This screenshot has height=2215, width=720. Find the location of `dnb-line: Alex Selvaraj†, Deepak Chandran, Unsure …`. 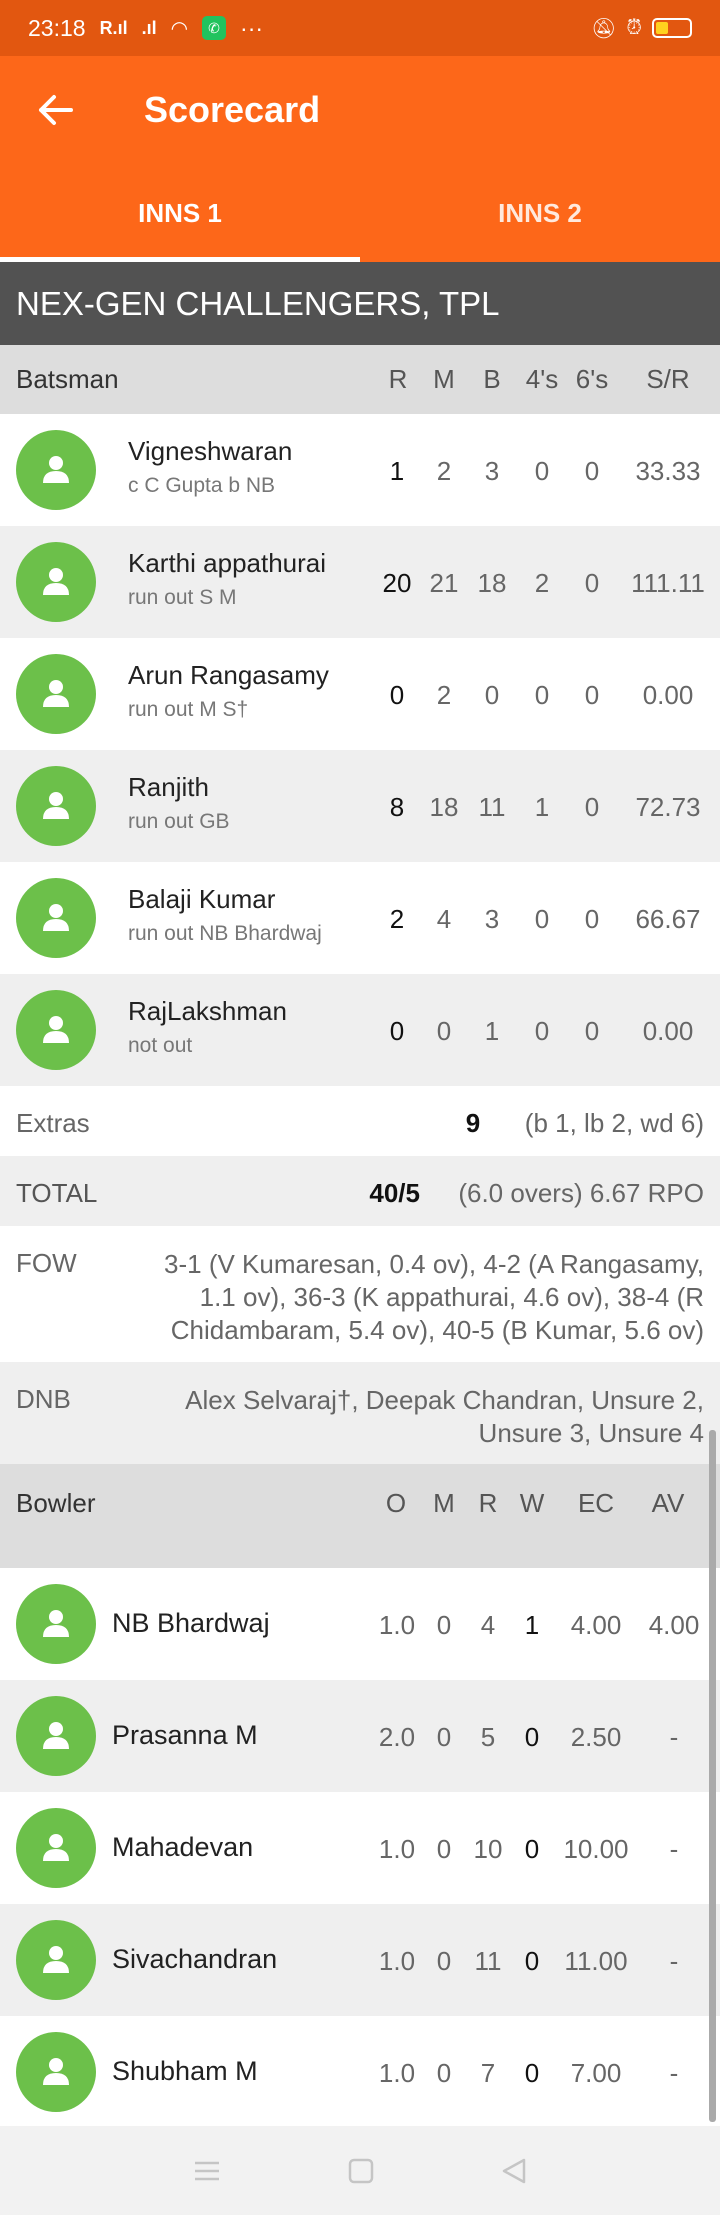

dnb-line: Alex Selvaraj†, Deepak Chandran, Unsure … is located at coordinates (444, 1400).